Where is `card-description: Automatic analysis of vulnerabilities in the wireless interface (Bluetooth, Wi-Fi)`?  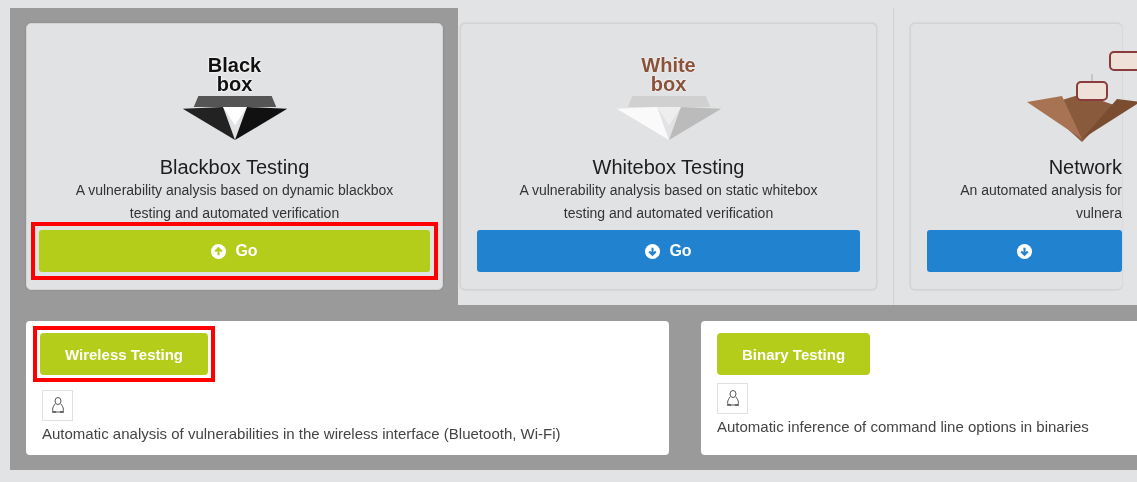 card-description: Automatic analysis of vulnerabilities in the wireless interface (Bluetooth, Wi-Fi) is located at coordinates (301, 433).